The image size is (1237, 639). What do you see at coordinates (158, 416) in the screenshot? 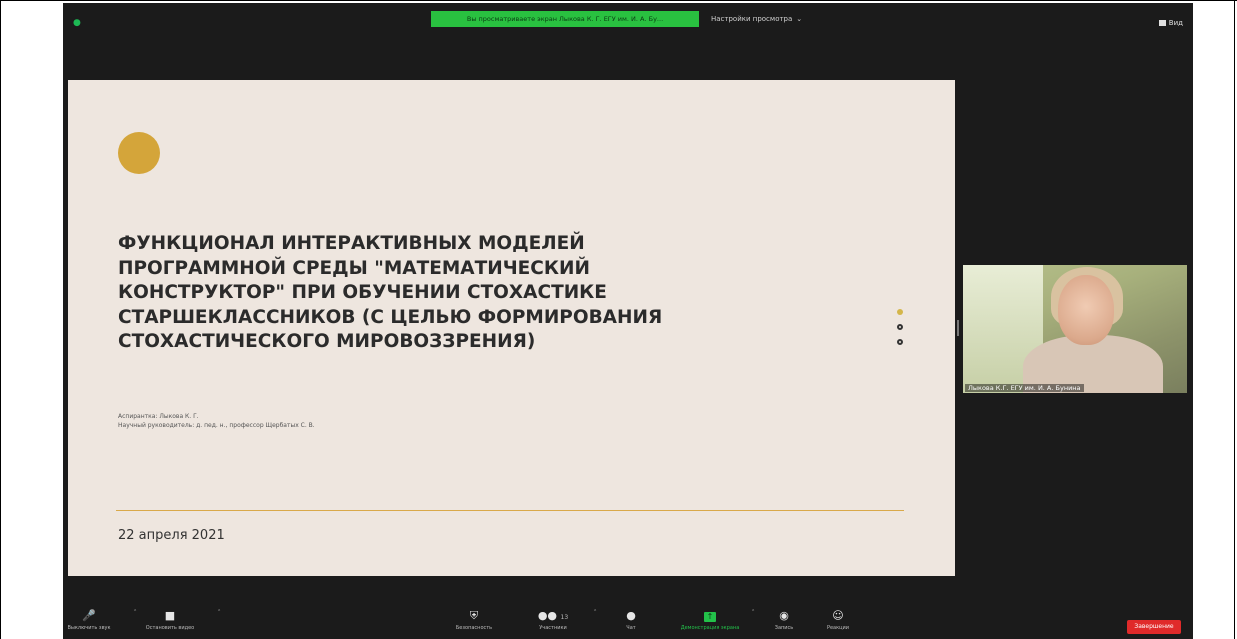
I see `author-line: Аспирантка: Лыкова К. Г.` at bounding box center [158, 416].